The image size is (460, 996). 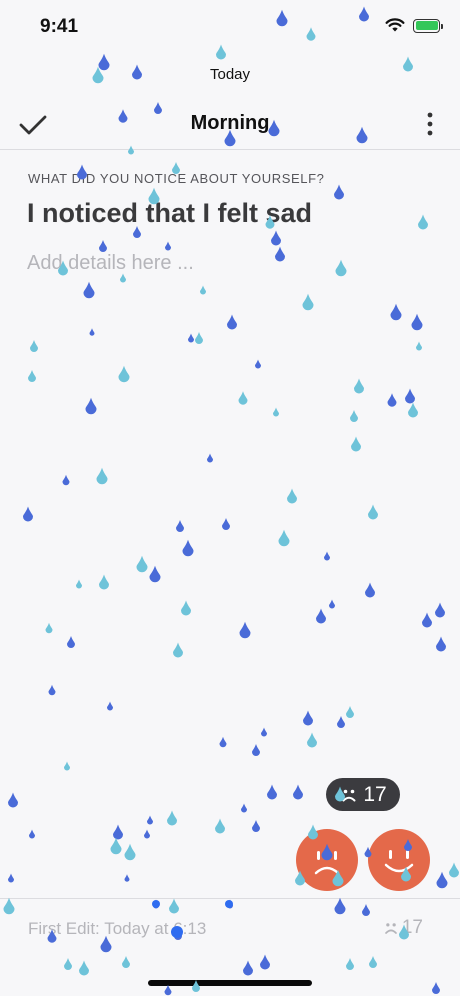 What do you see at coordinates (230, 263) in the screenshot?
I see `details-input` at bounding box center [230, 263].